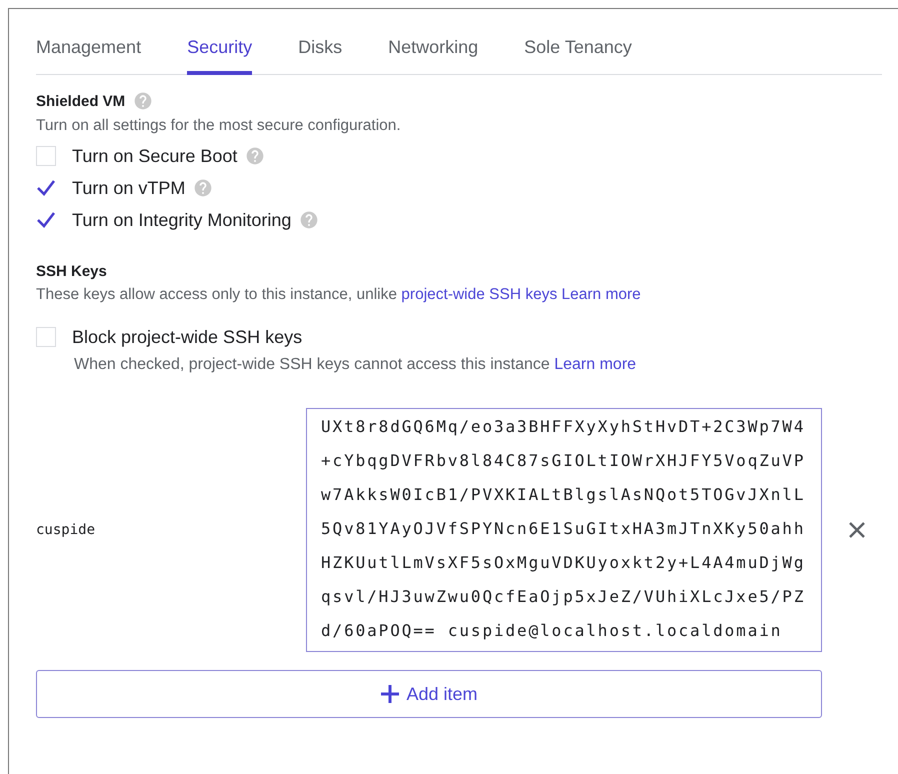  What do you see at coordinates (356, 365) in the screenshot?
I see `option-hint: When checked, project-wide SSH keys cannot access this instance Learn more` at bounding box center [356, 365].